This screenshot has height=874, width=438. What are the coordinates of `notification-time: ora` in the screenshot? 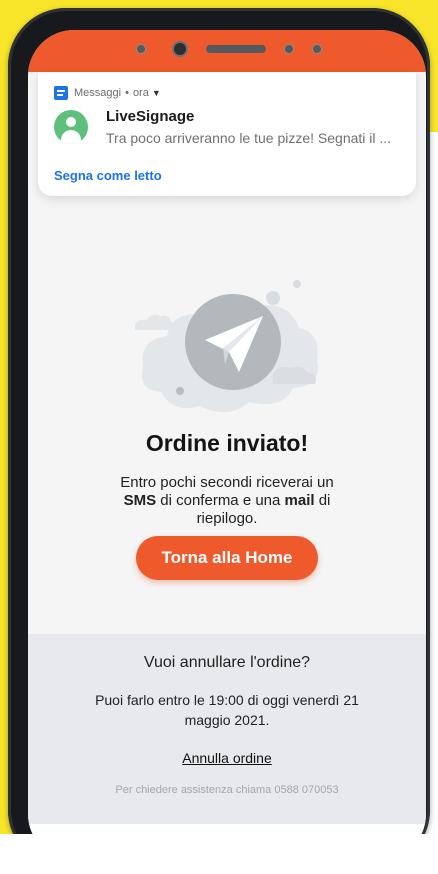 It's located at (140, 93).